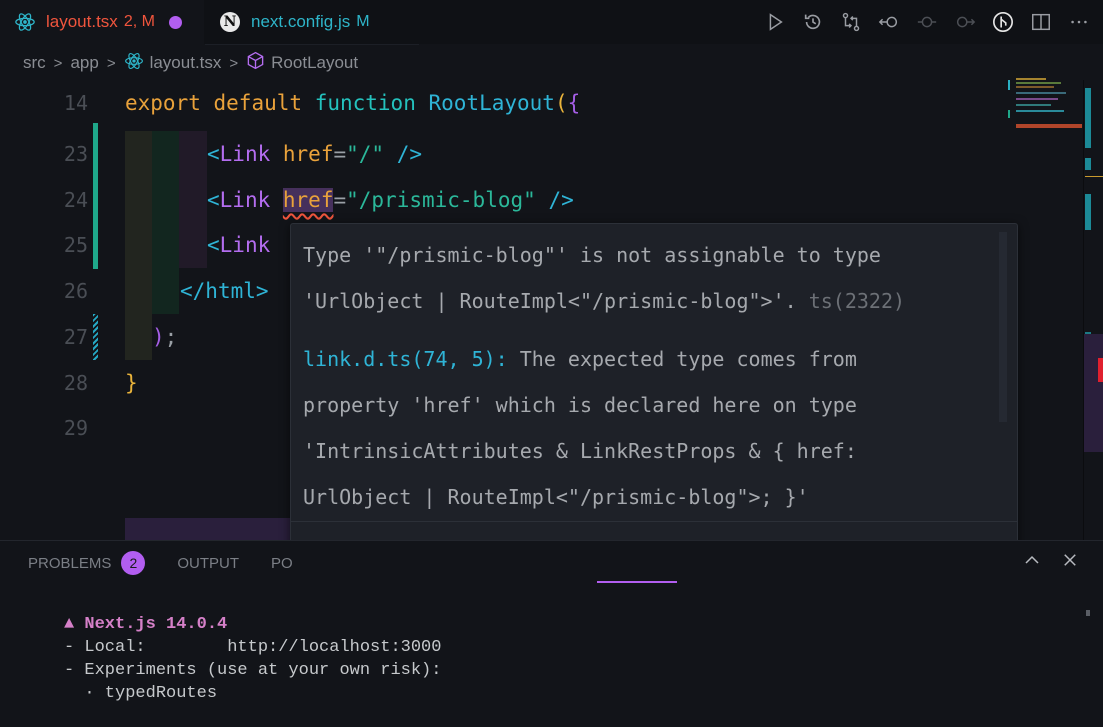 The width and height of the screenshot is (1103, 727). Describe the element at coordinates (238, 245) in the screenshot. I see `line-code: <Link` at that location.